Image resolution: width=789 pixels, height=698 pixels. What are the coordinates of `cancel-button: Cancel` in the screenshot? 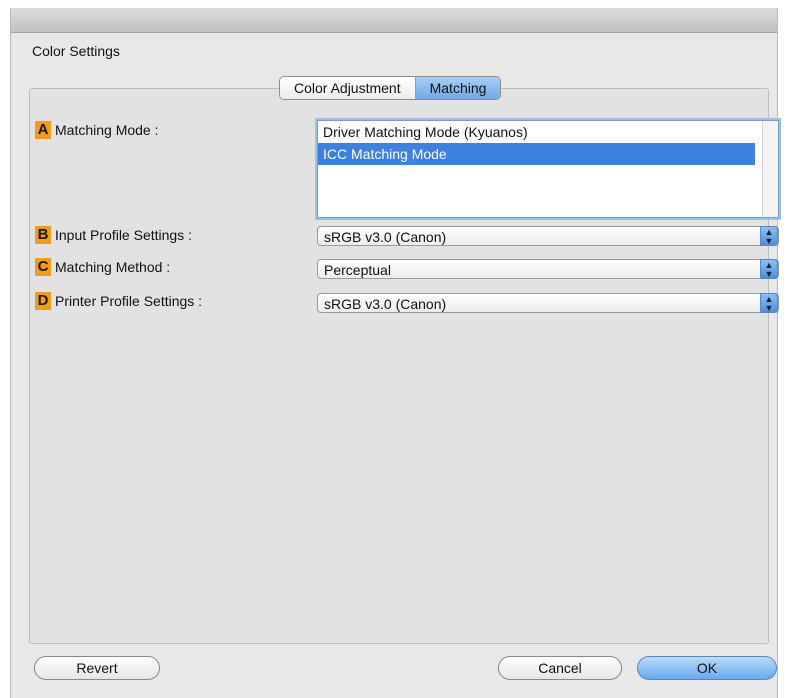 It's located at (560, 668).